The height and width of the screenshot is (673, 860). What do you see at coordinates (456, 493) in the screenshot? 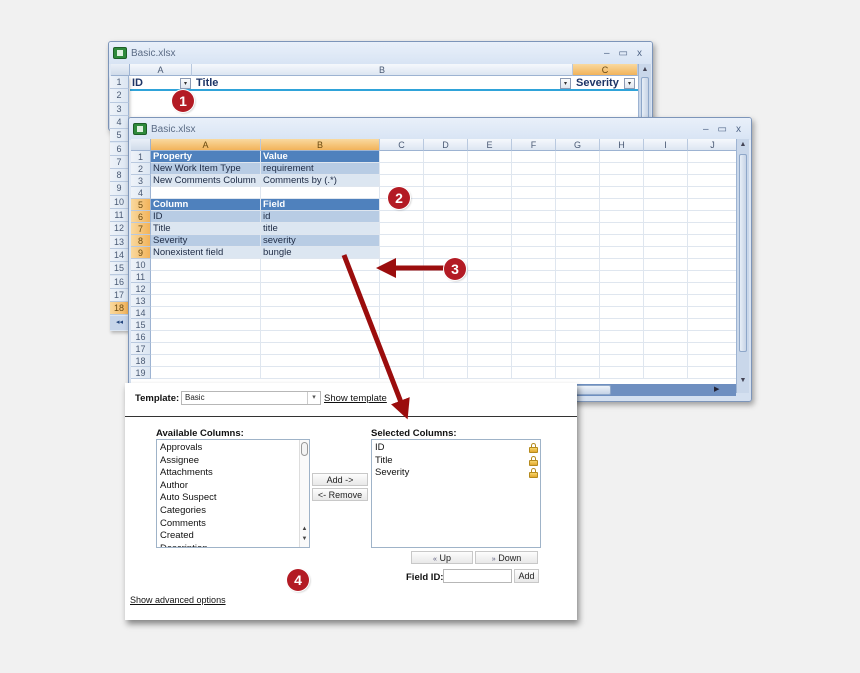
I see `selected-columns-list: ID Title Severity` at bounding box center [456, 493].